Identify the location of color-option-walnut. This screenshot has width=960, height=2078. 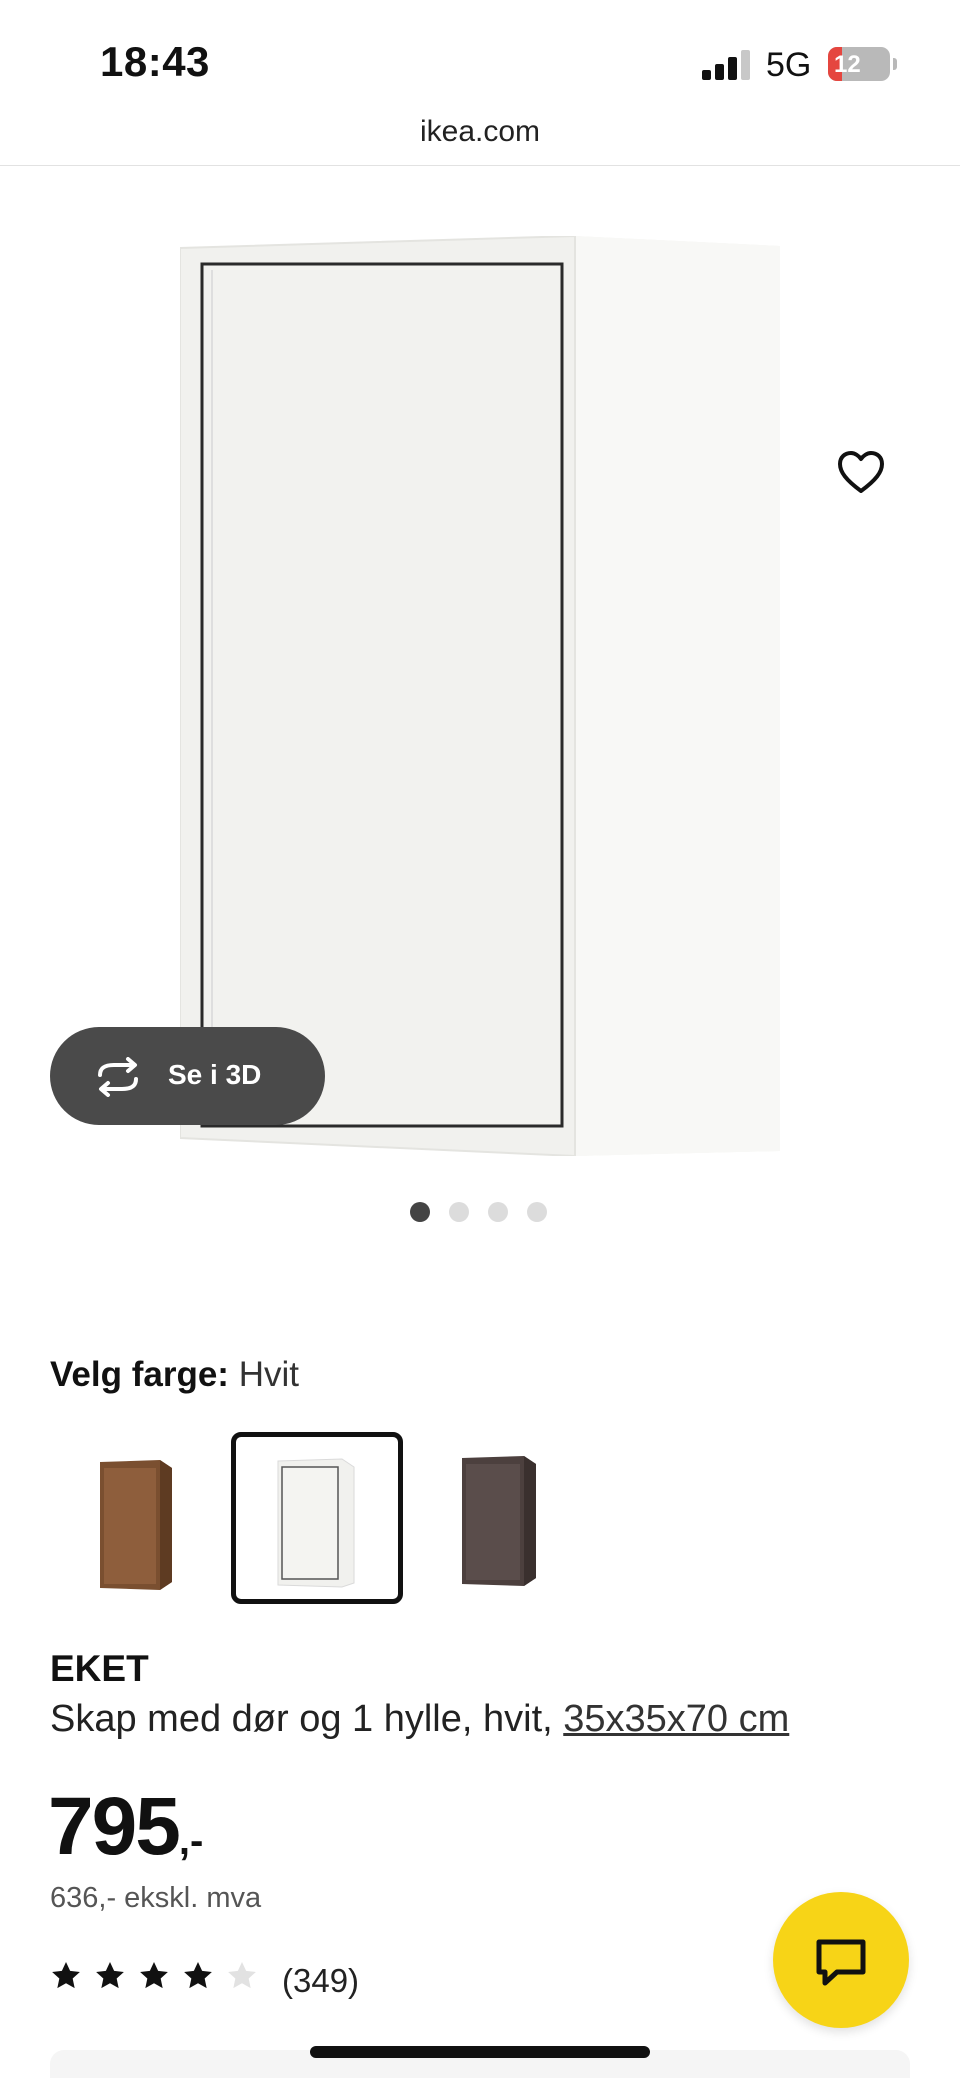
(136, 1518).